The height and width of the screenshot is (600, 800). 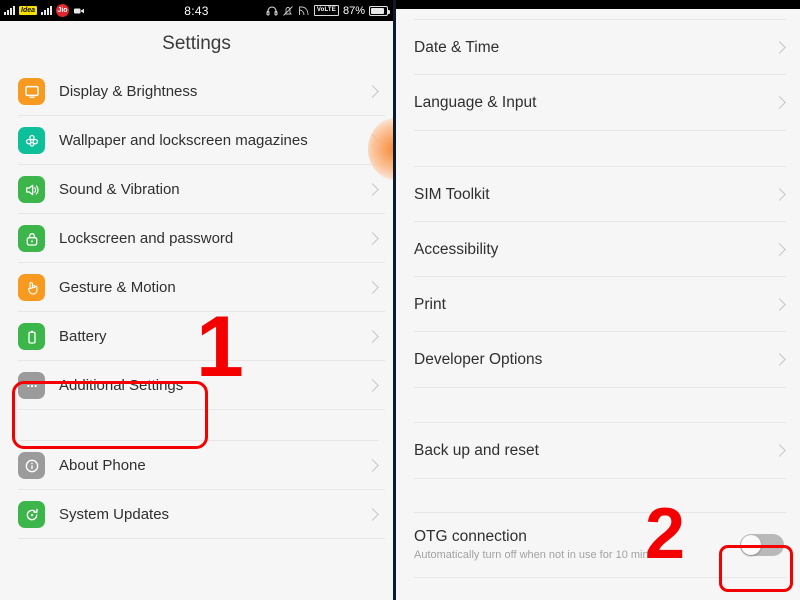 I want to click on row-text: Wallpaper and lockscreen magazines, so click(x=209, y=141).